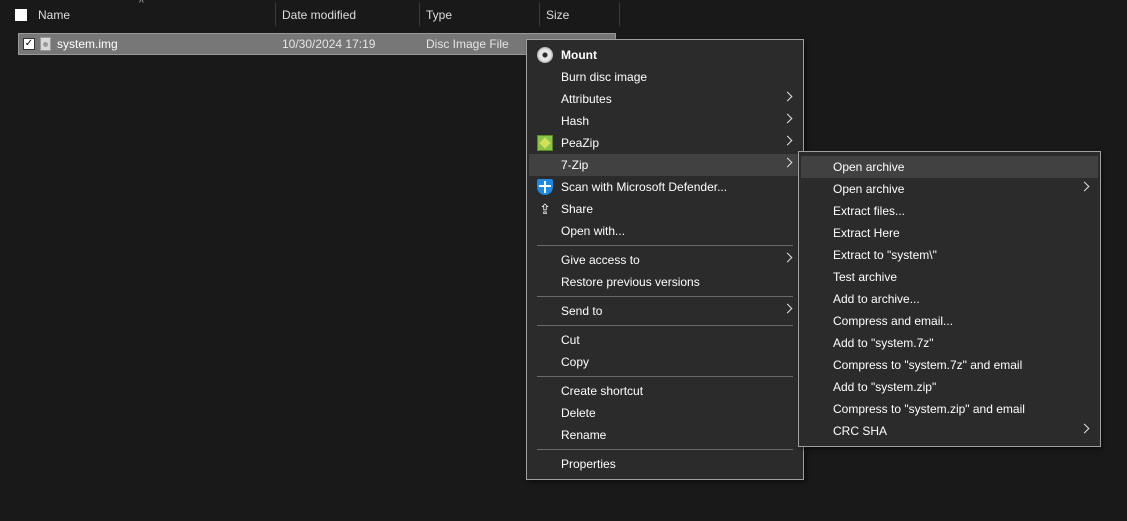  I want to click on menu-item-label: Add to "system.zip", so click(885, 387).